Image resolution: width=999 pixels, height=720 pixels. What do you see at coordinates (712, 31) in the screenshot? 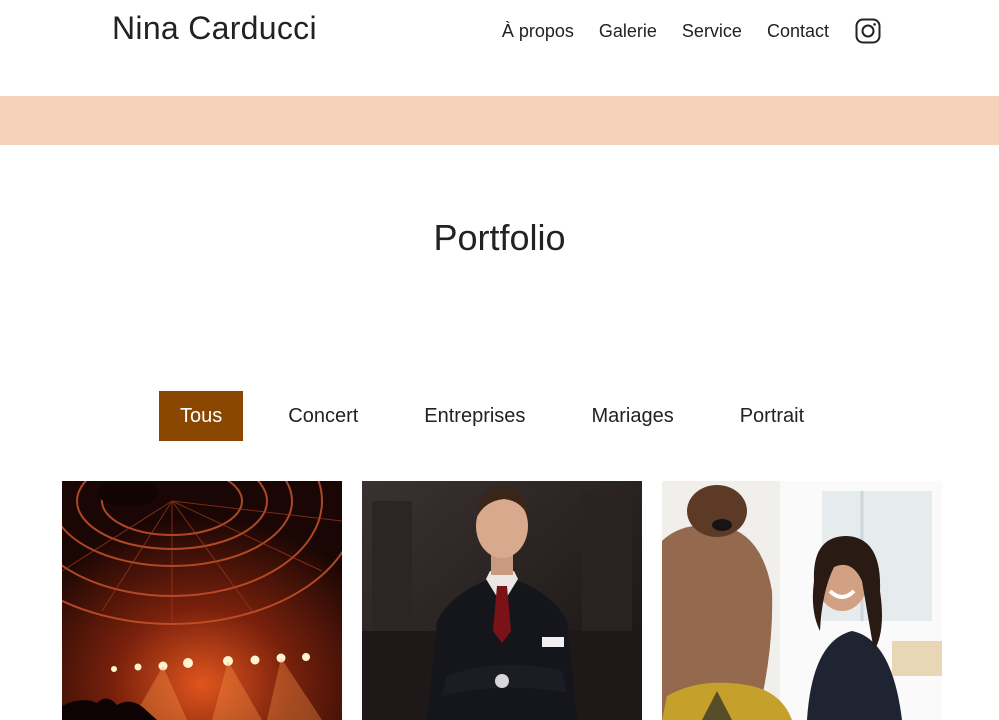
I see `nav-link-service: Service` at bounding box center [712, 31].